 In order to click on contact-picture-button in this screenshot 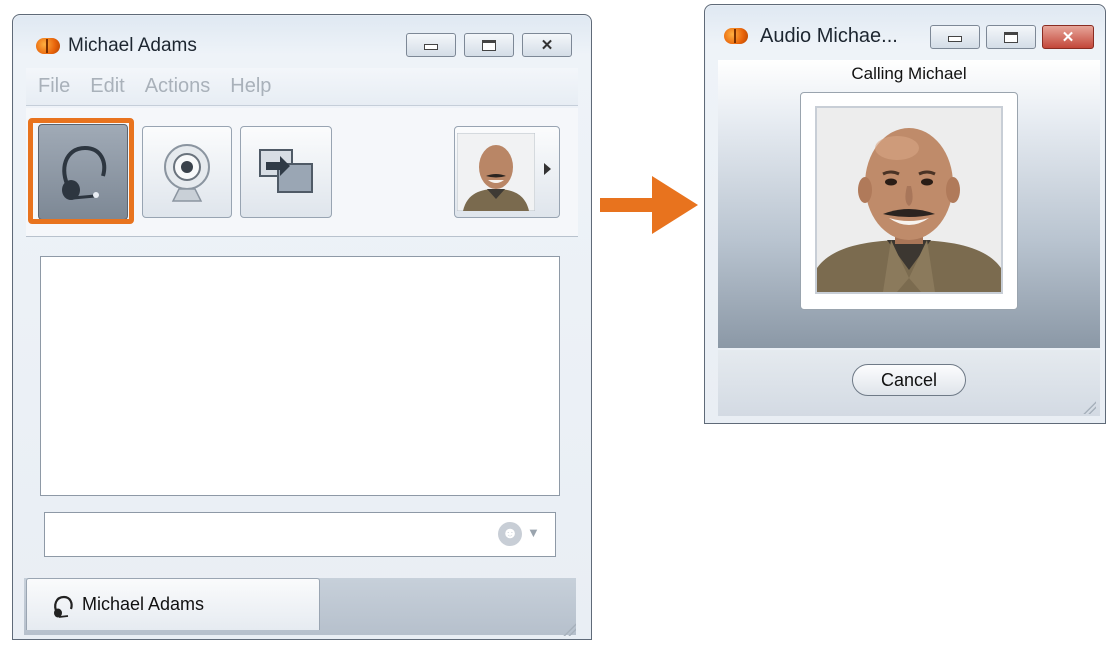, I will do `click(507, 172)`.